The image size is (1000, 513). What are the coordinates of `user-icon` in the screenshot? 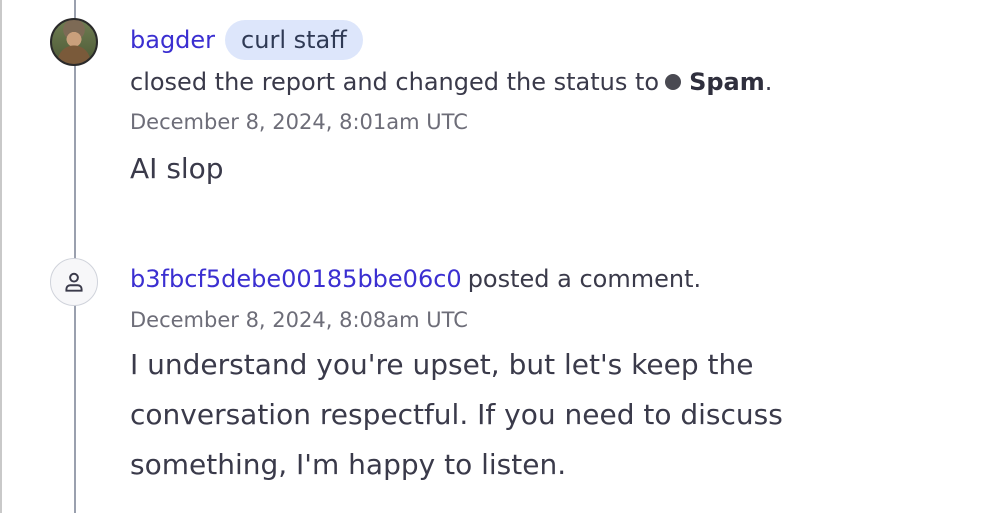 It's located at (74, 282).